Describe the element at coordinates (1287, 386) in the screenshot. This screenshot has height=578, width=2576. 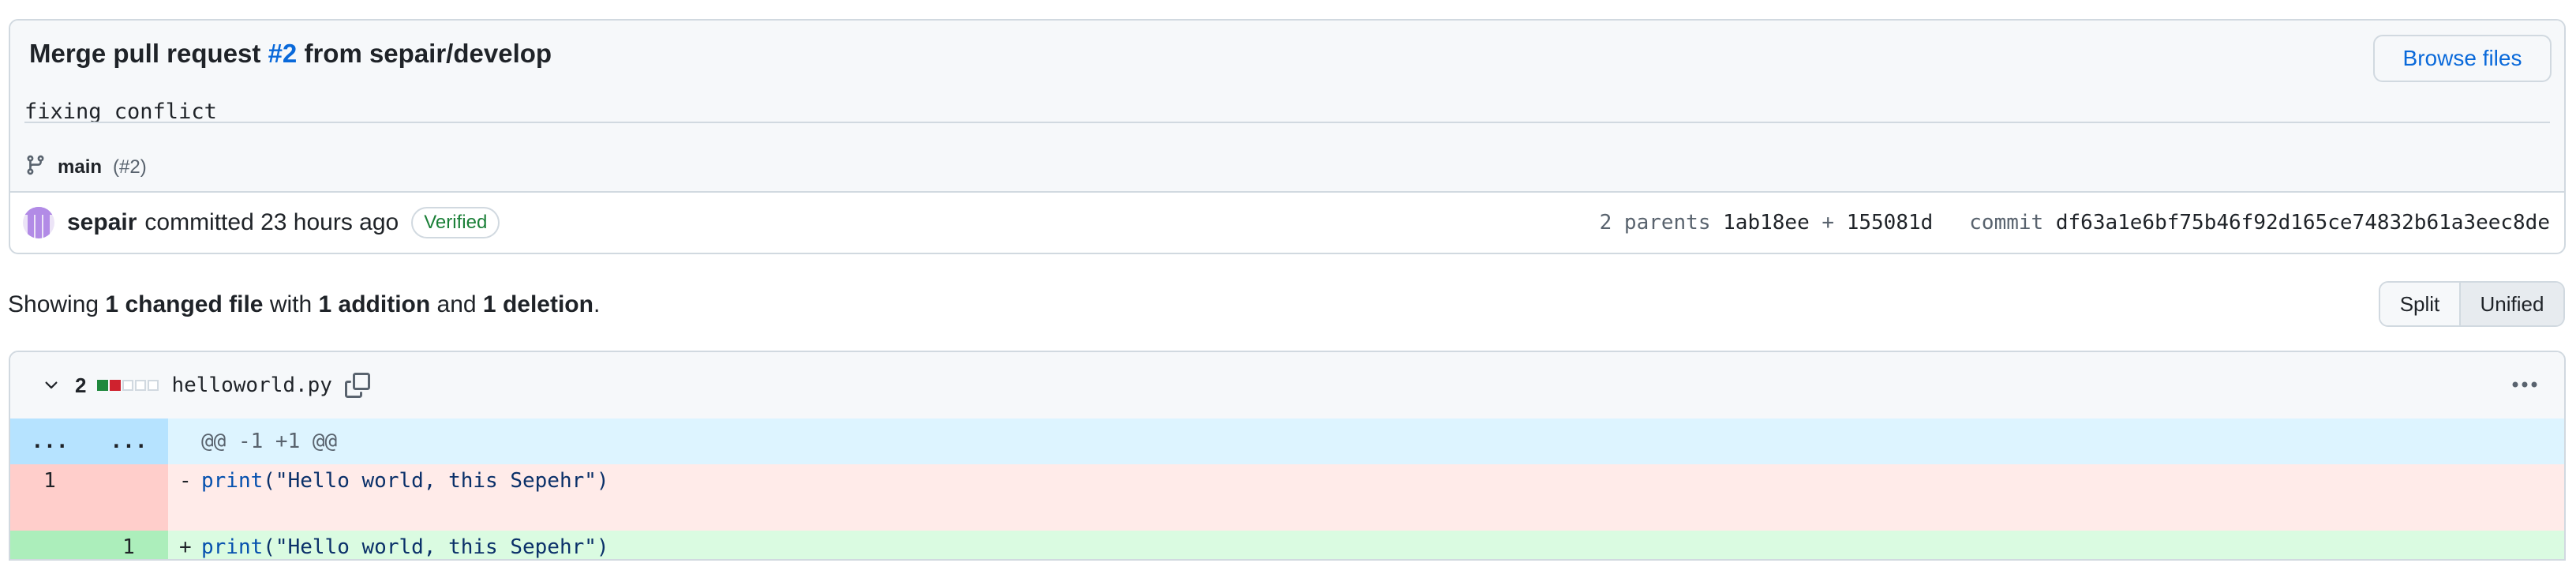
I see `file-header: 2 helloworld.py` at that location.